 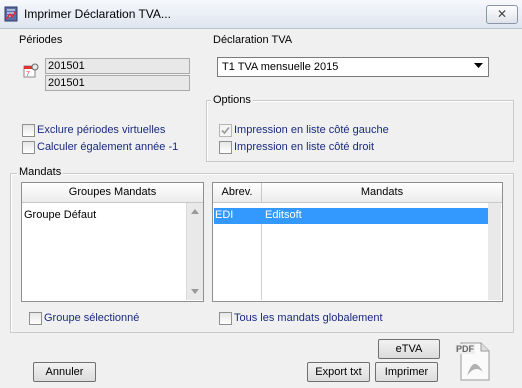 What do you see at coordinates (478, 65) in the screenshot?
I see `chevron-down-icon` at bounding box center [478, 65].